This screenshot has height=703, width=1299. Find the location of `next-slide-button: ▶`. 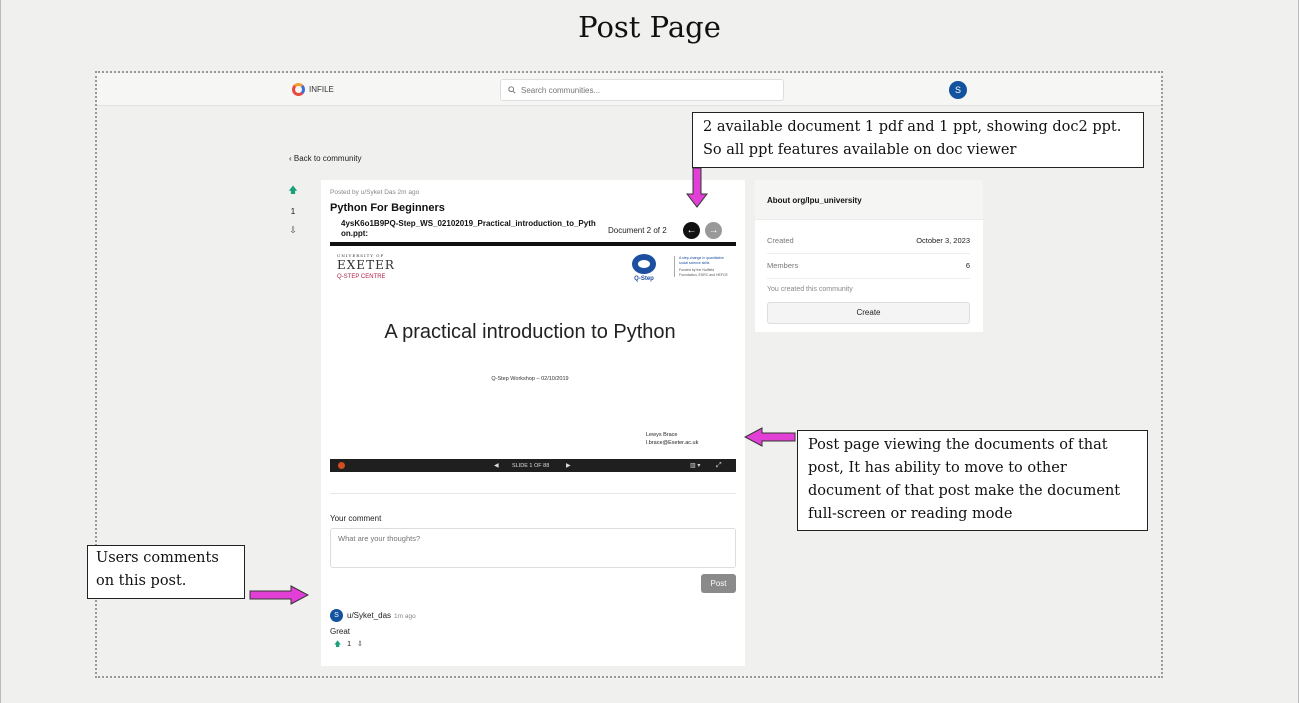

next-slide-button: ▶ is located at coordinates (568, 465).